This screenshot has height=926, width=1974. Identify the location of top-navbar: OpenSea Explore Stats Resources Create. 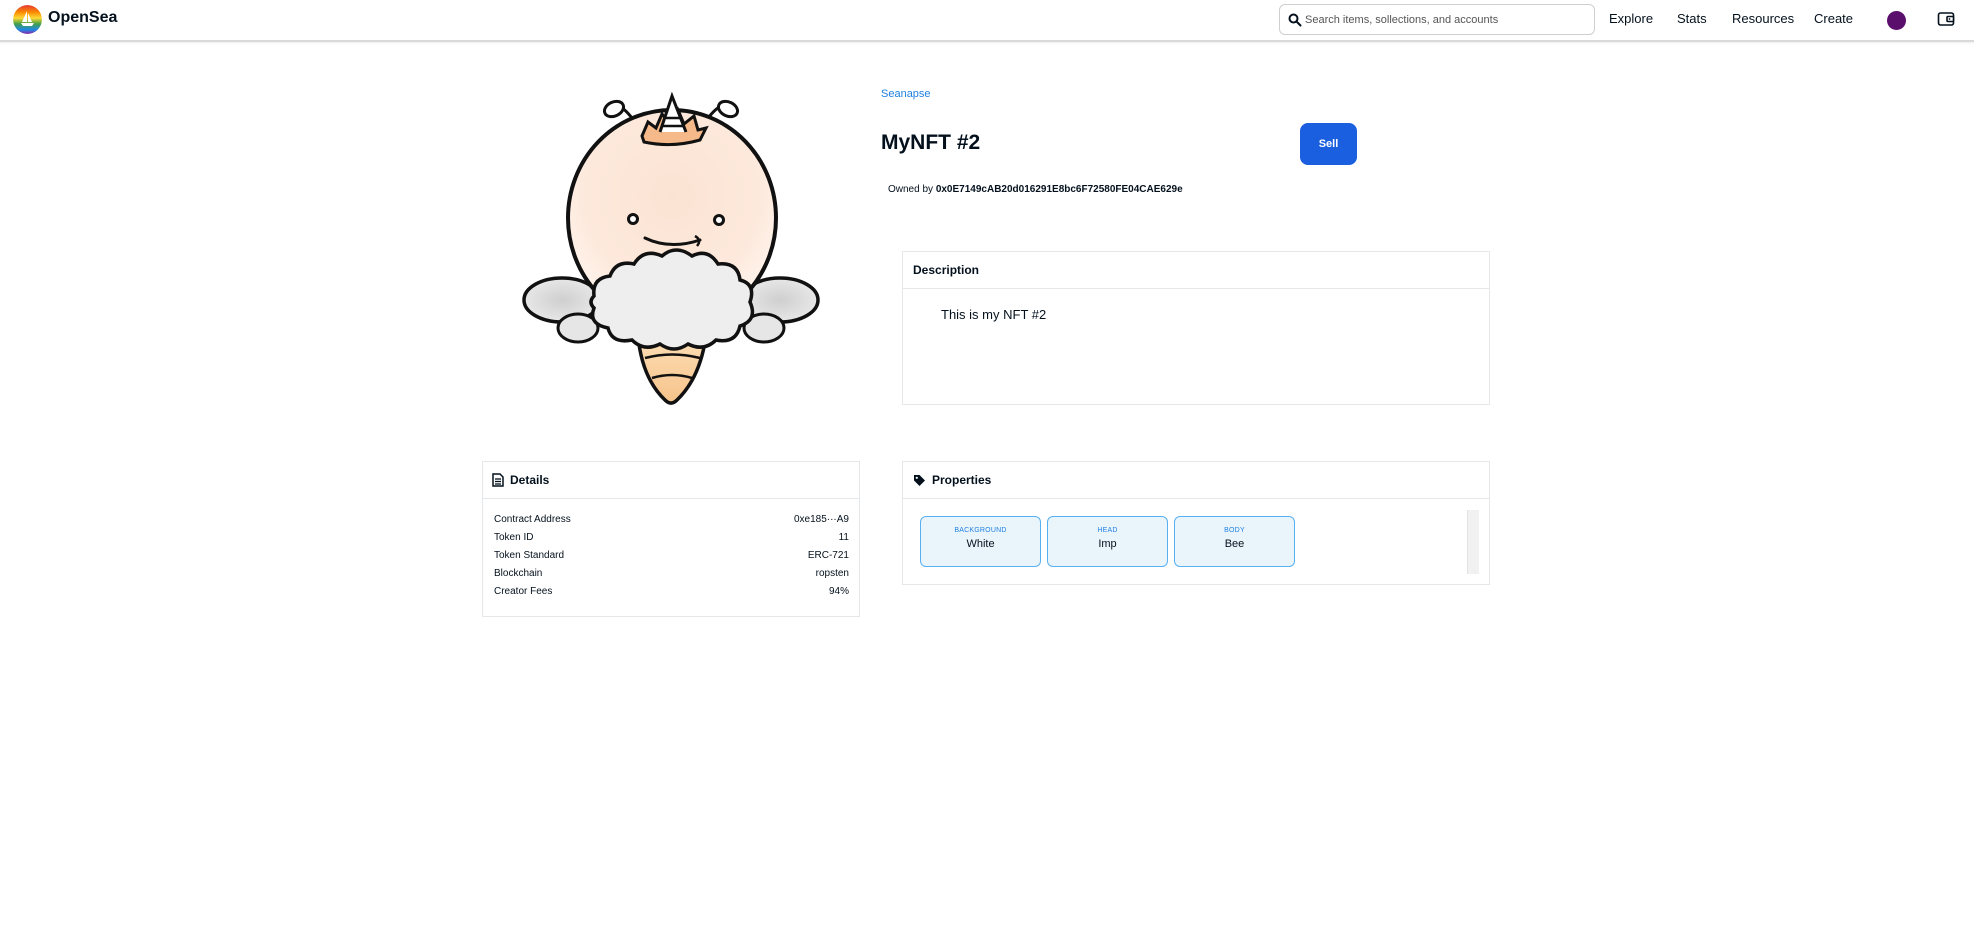
(987, 21).